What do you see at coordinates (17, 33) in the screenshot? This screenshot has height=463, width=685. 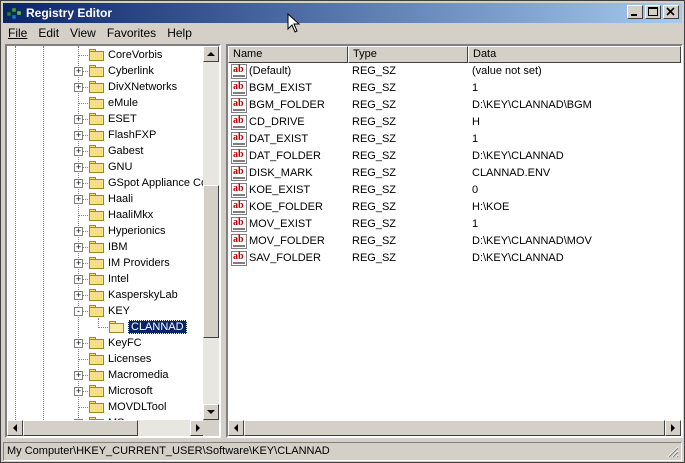 I see `menu-file: File` at bounding box center [17, 33].